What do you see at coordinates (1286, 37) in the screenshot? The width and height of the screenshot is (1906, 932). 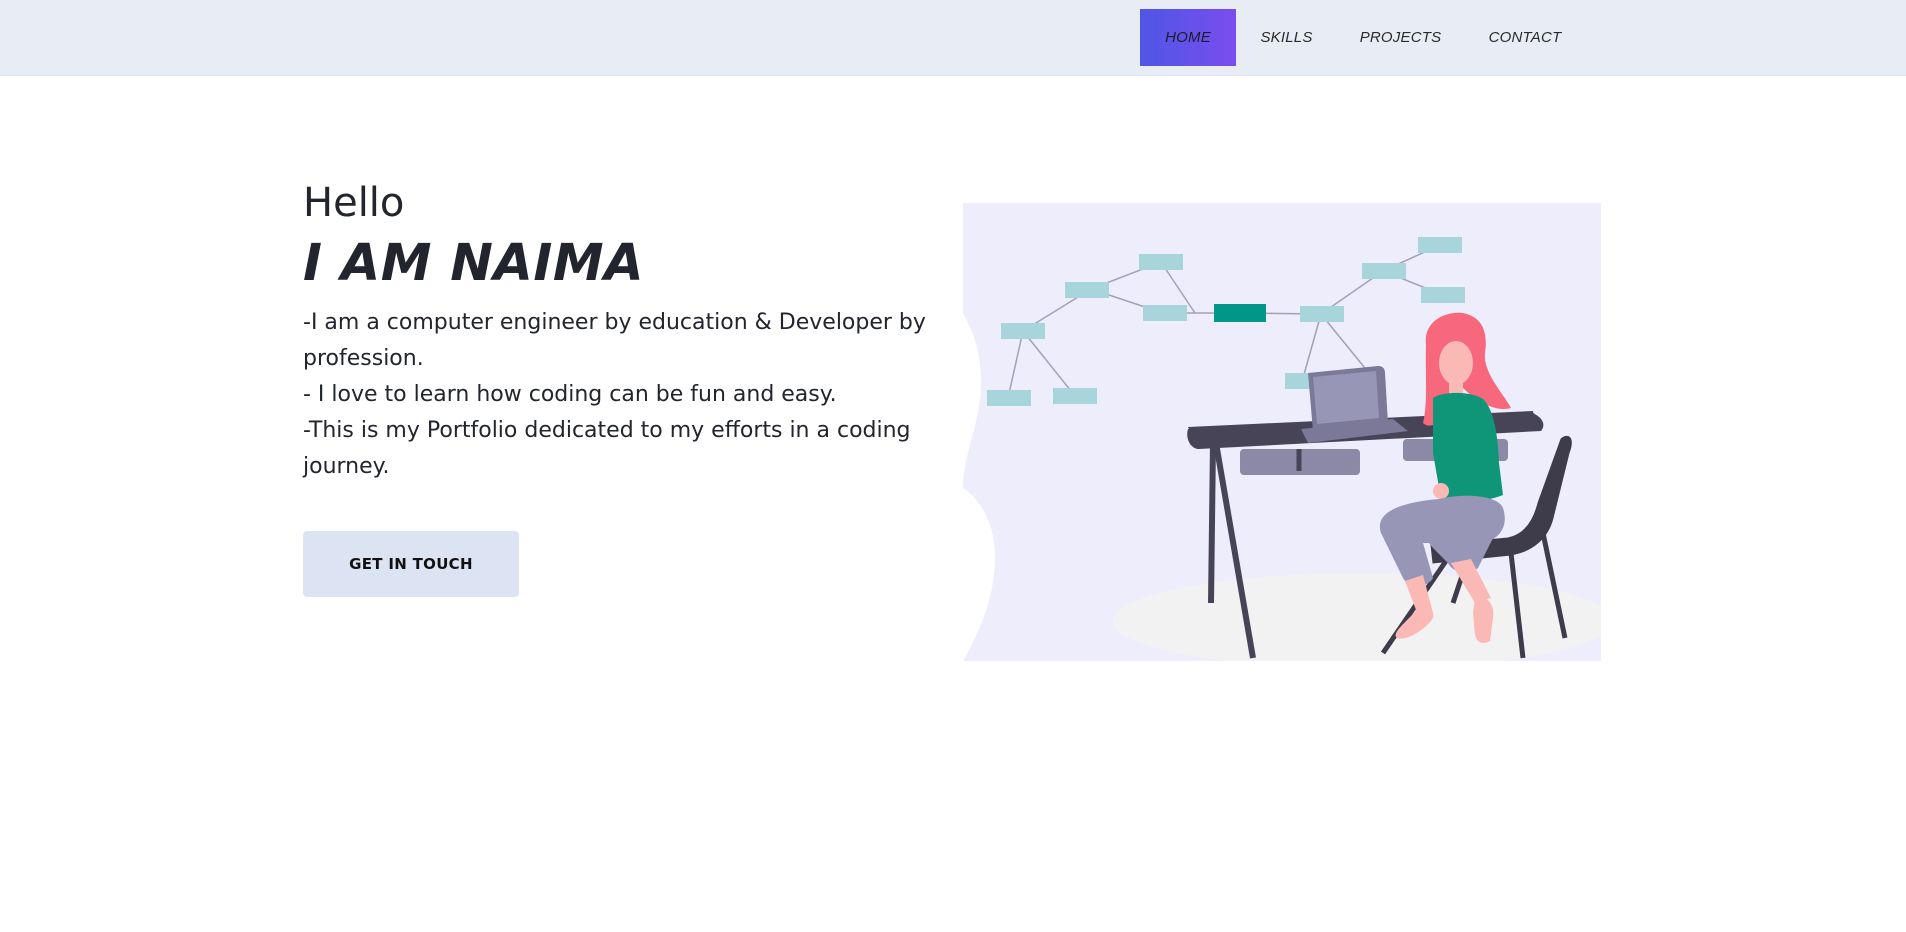 I see `nav-item-skills: SKILLS` at bounding box center [1286, 37].